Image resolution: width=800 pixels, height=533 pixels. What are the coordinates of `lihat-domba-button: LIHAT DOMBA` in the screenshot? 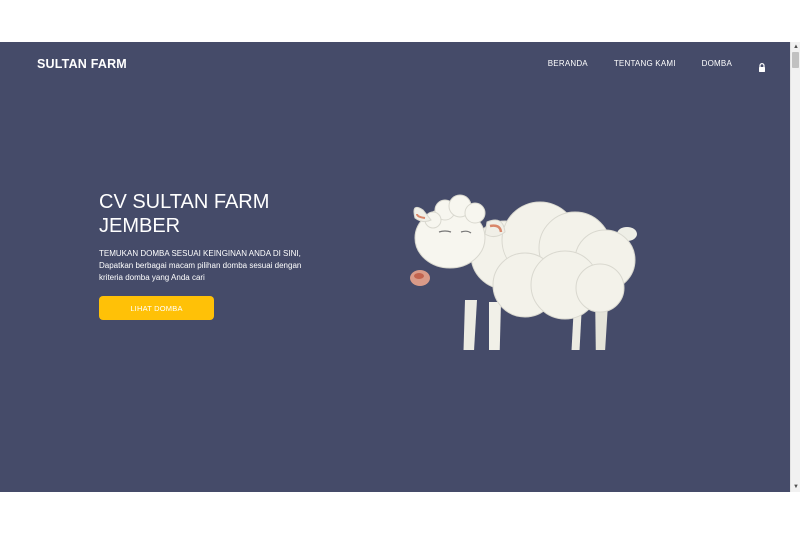 It's located at (156, 308).